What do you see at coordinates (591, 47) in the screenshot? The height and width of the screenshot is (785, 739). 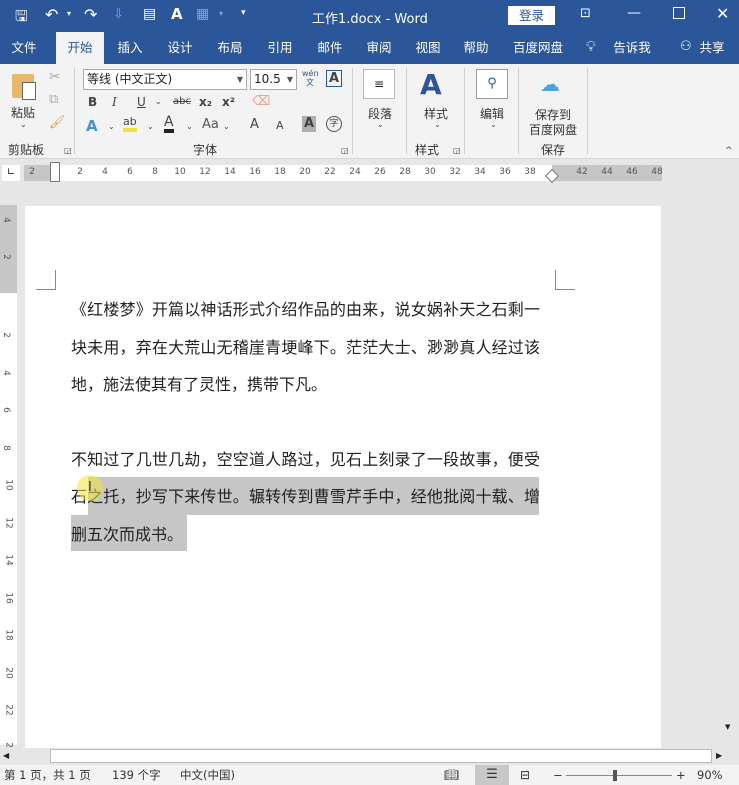 I see `lightbulb-icon: 💡︎` at bounding box center [591, 47].